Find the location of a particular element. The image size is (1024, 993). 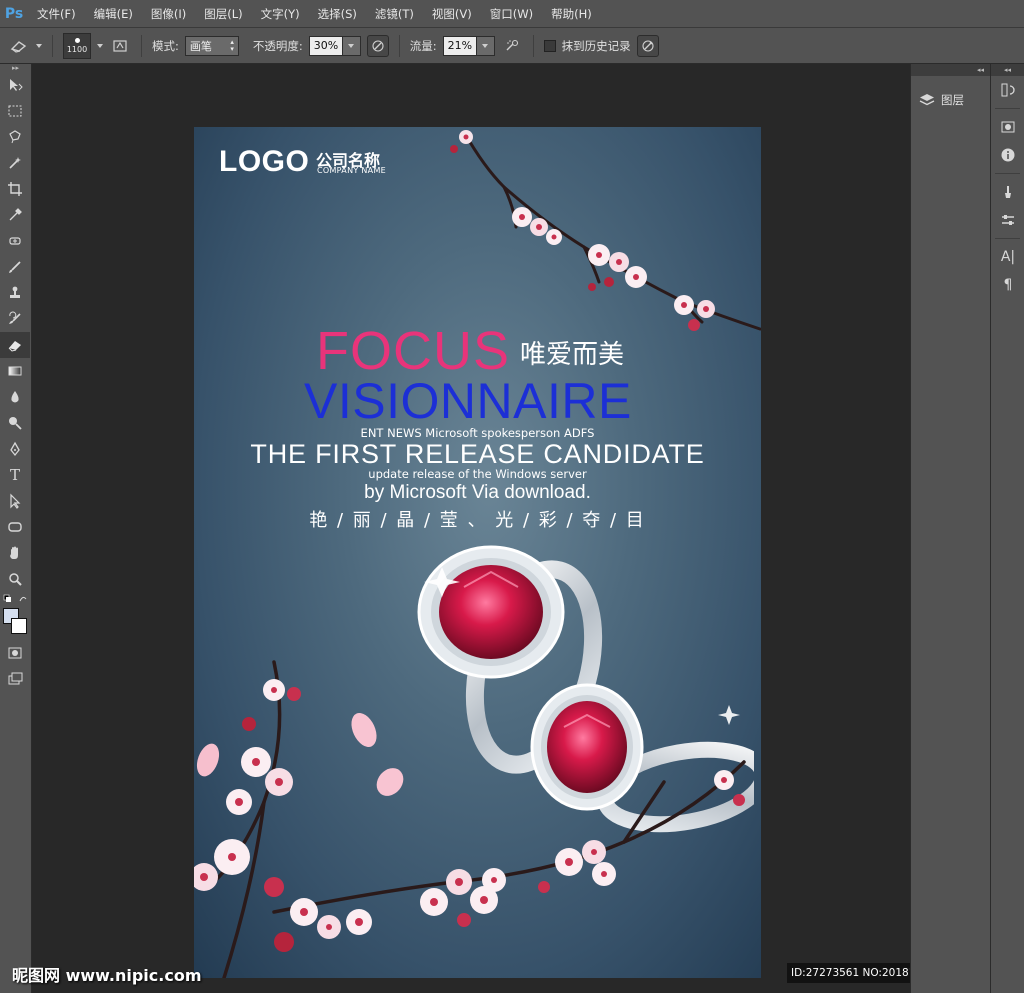

plum-blossom-branch-top is located at coordinates (605, 230).